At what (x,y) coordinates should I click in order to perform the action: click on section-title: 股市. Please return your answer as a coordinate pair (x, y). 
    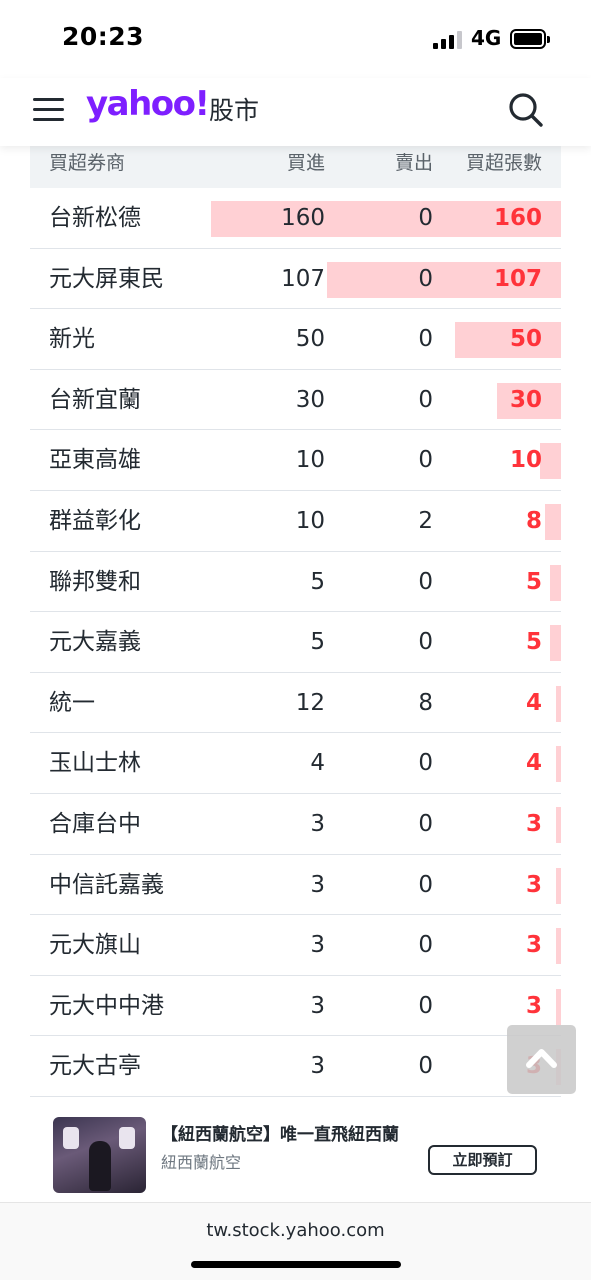
    Looking at the image, I should click on (234, 109).